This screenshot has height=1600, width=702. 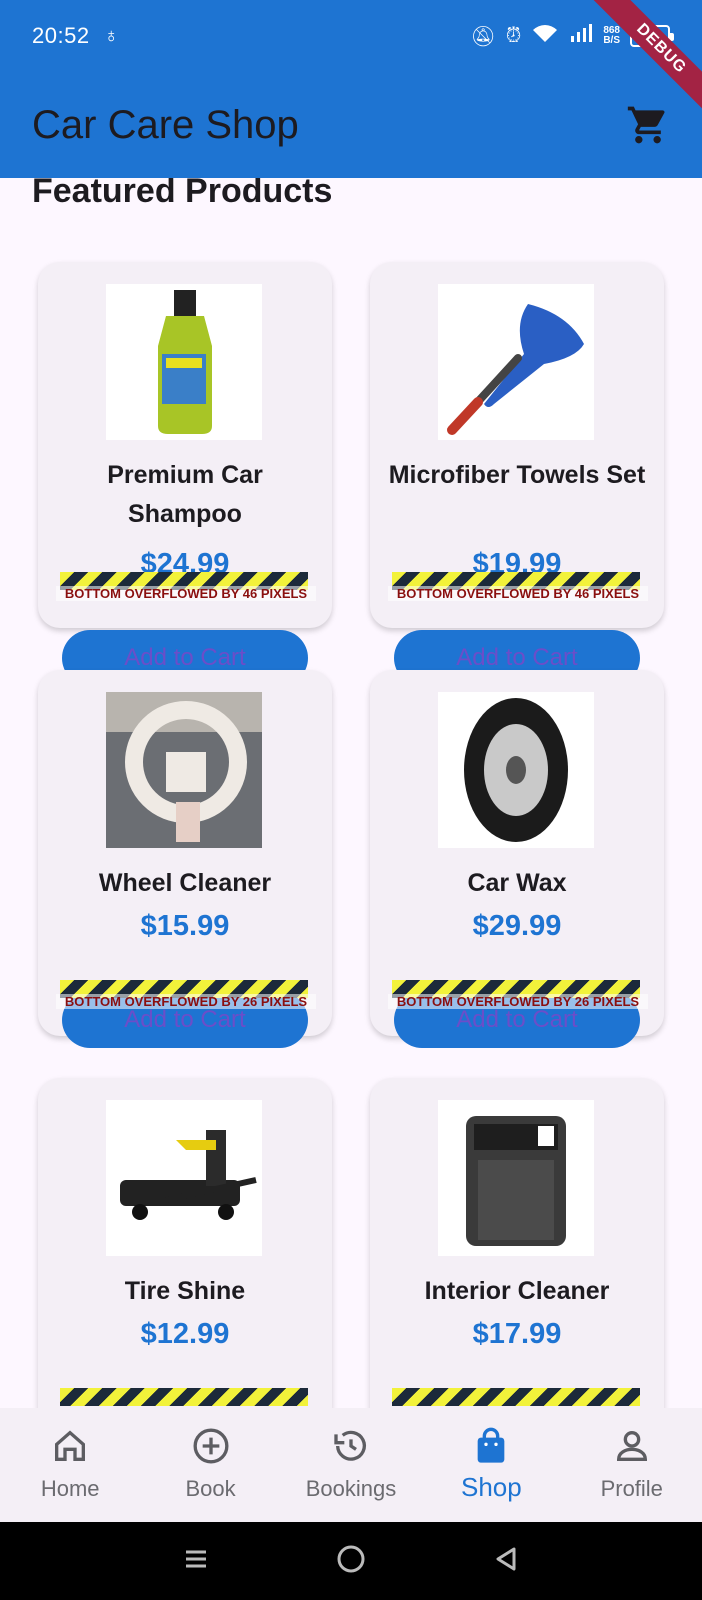 I want to click on add-circle-icon, so click(x=211, y=1446).